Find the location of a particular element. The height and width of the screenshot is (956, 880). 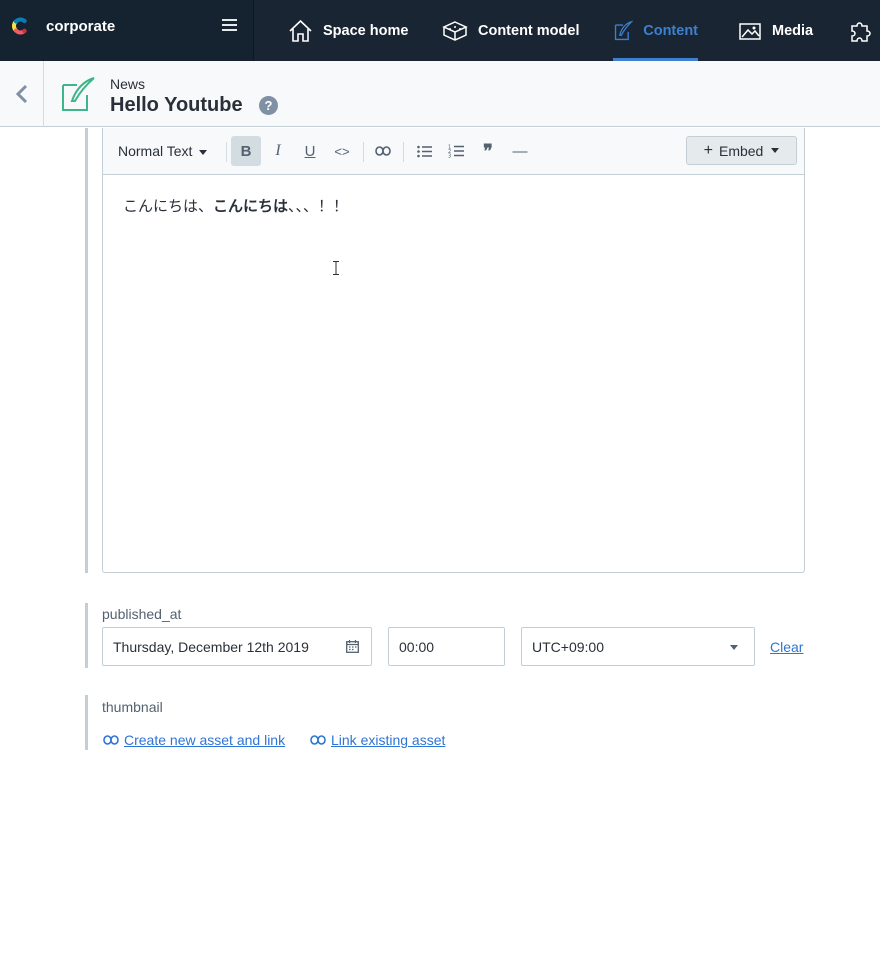

back-button is located at coordinates (22, 94).